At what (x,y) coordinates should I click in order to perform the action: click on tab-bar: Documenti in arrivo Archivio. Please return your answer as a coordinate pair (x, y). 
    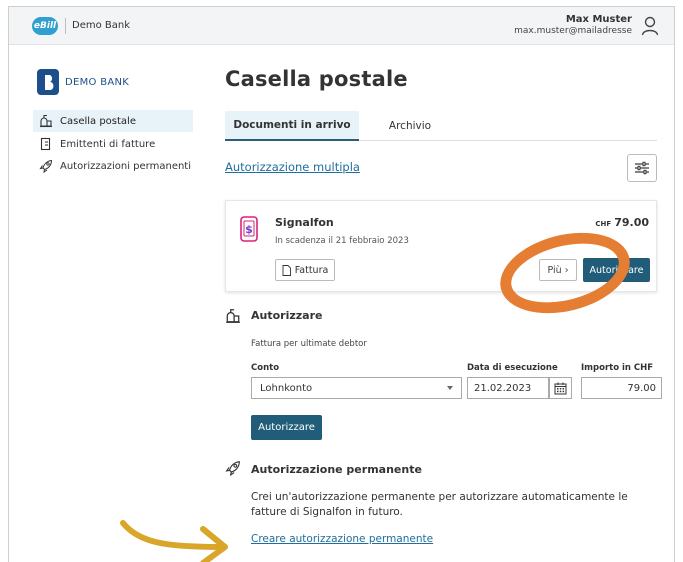
    Looking at the image, I should click on (441, 126).